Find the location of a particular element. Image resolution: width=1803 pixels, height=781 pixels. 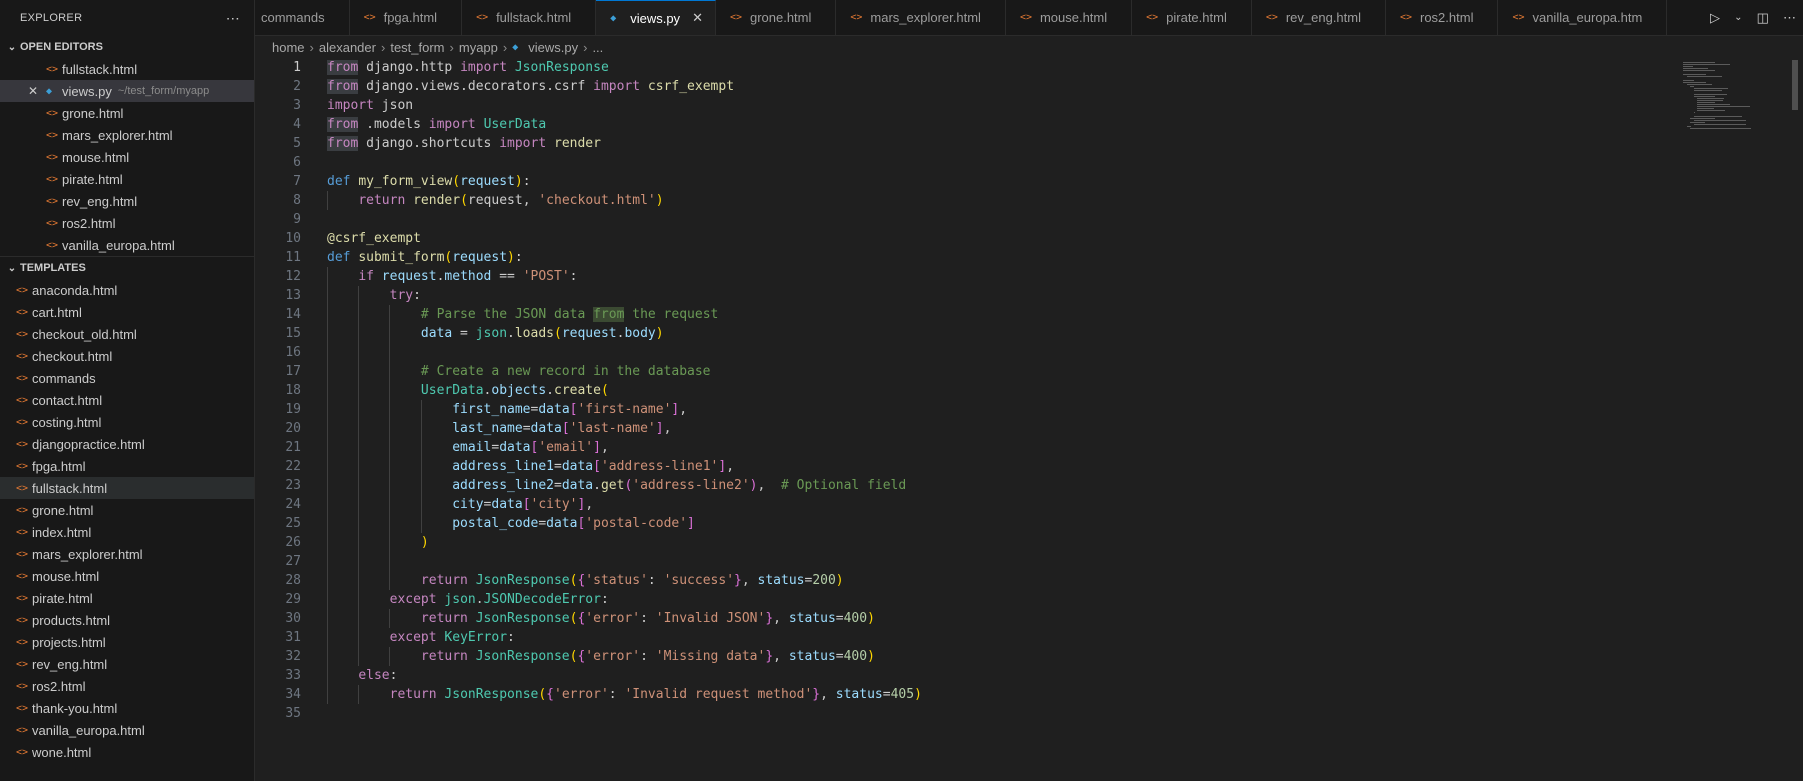

editor-tab: commands is located at coordinates (302, 17).